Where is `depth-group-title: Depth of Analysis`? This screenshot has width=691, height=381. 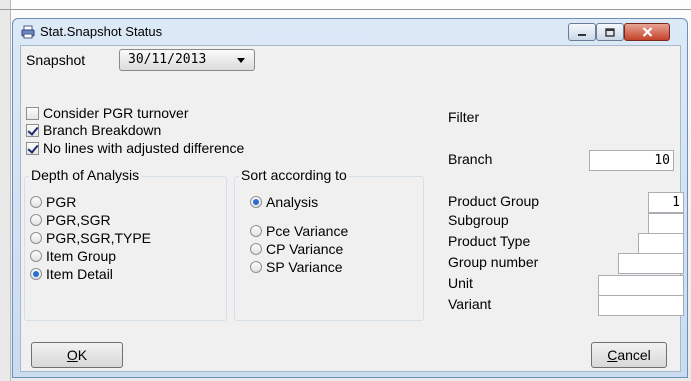
depth-group-title: Depth of Analysis is located at coordinates (85, 175).